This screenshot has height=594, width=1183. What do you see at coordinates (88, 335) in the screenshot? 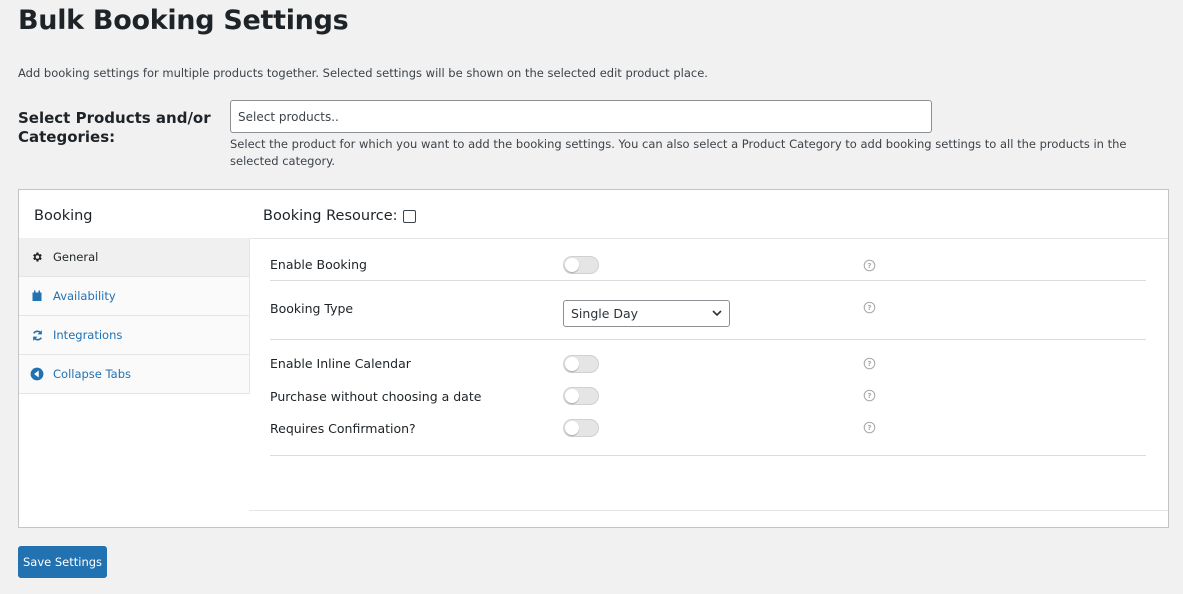
I see `sidebar-item-label: Integrations` at bounding box center [88, 335].